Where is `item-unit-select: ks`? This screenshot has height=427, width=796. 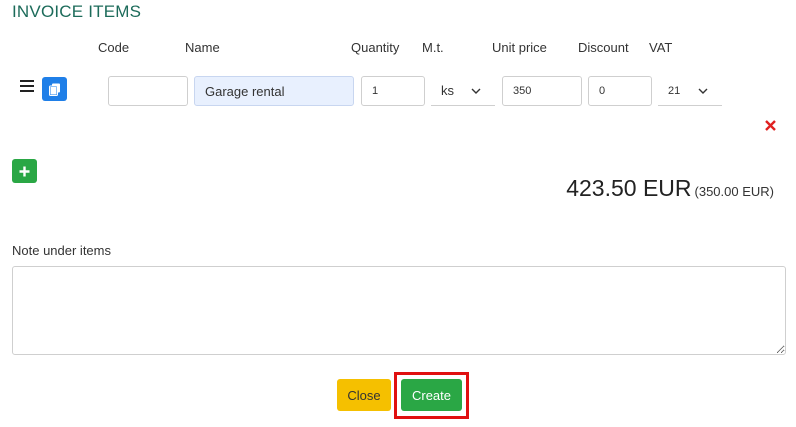
item-unit-select: ks is located at coordinates (463, 91).